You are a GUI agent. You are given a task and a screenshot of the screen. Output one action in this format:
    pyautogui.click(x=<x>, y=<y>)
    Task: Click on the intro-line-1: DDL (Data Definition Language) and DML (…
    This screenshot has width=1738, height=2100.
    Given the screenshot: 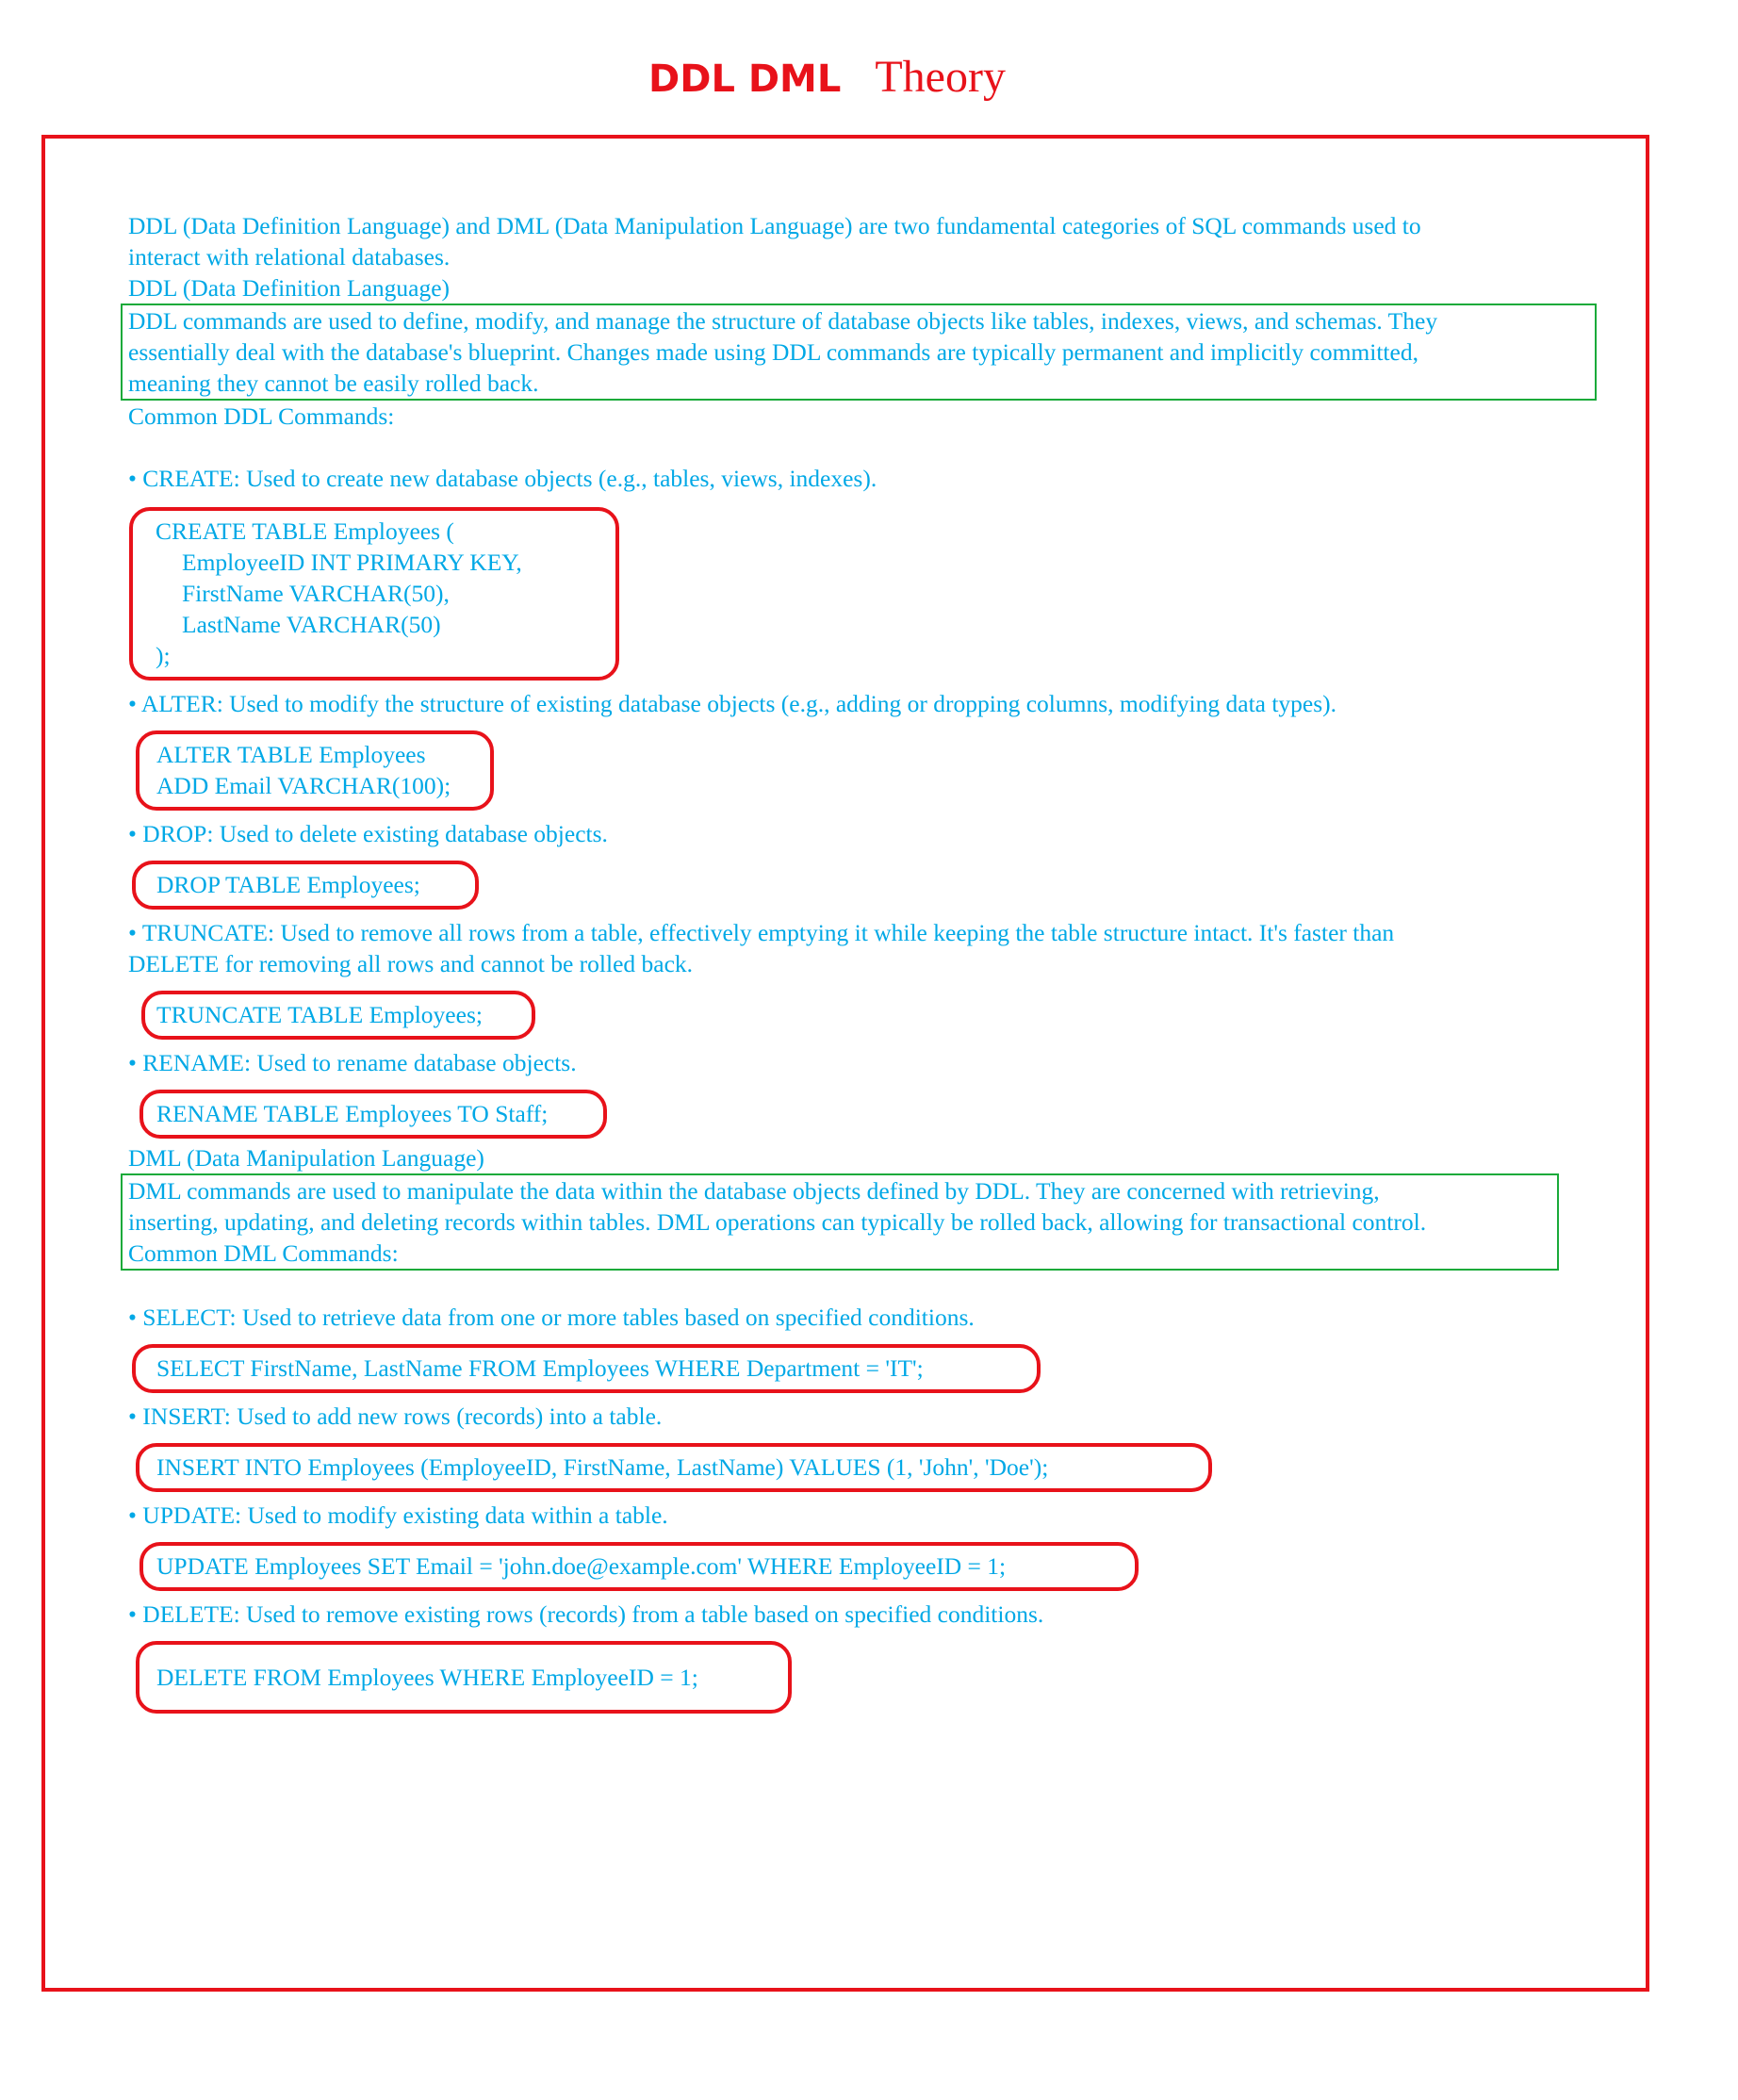 What is the action you would take?
    pyautogui.click(x=774, y=225)
    